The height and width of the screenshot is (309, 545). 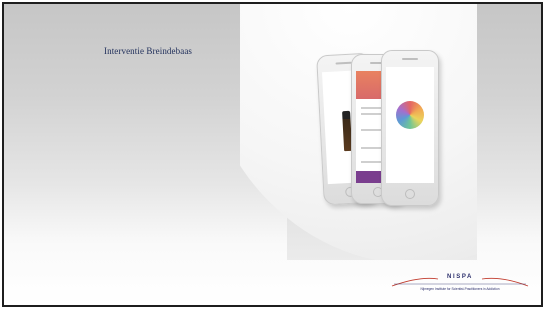 I want to click on phone-screen-brain, so click(x=410, y=125).